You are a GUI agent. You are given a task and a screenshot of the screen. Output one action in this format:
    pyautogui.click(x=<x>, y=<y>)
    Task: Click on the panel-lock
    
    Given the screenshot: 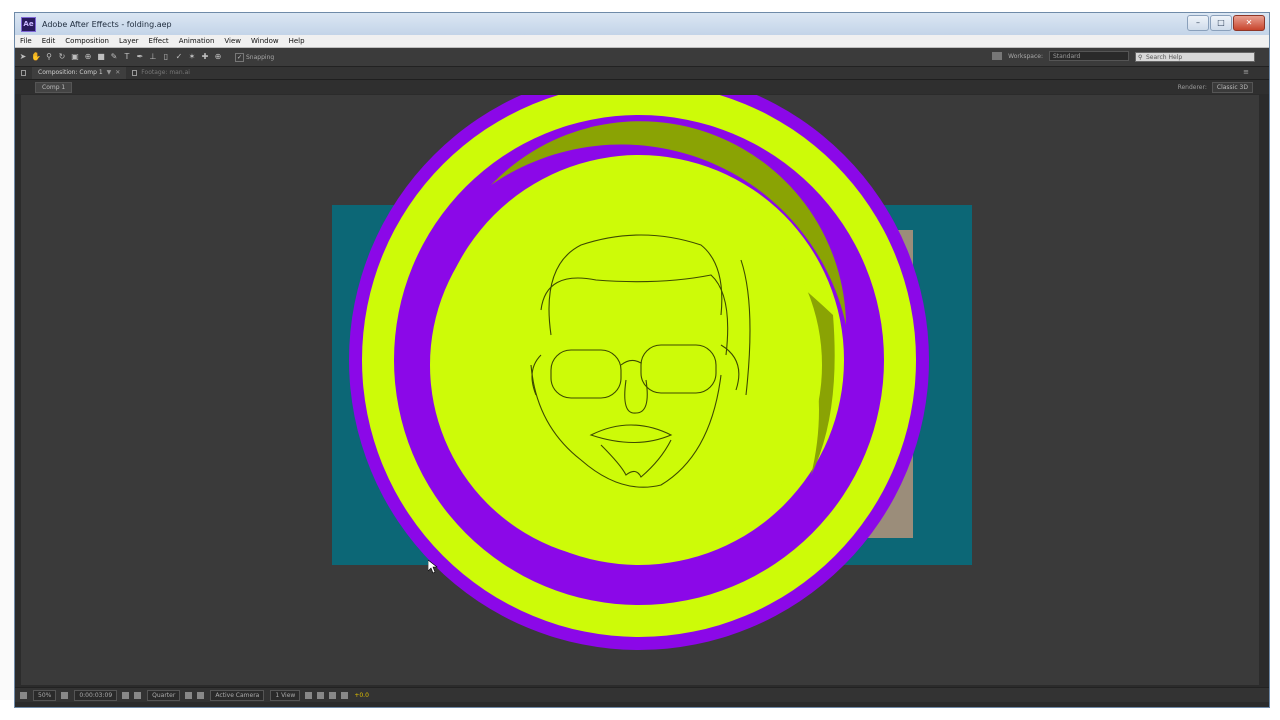 What is the action you would take?
    pyautogui.click(x=23, y=73)
    